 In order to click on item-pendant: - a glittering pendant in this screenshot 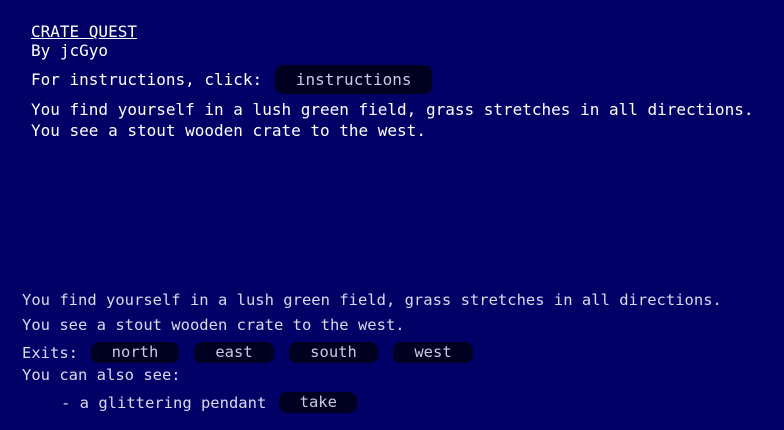, I will do `click(164, 402)`.